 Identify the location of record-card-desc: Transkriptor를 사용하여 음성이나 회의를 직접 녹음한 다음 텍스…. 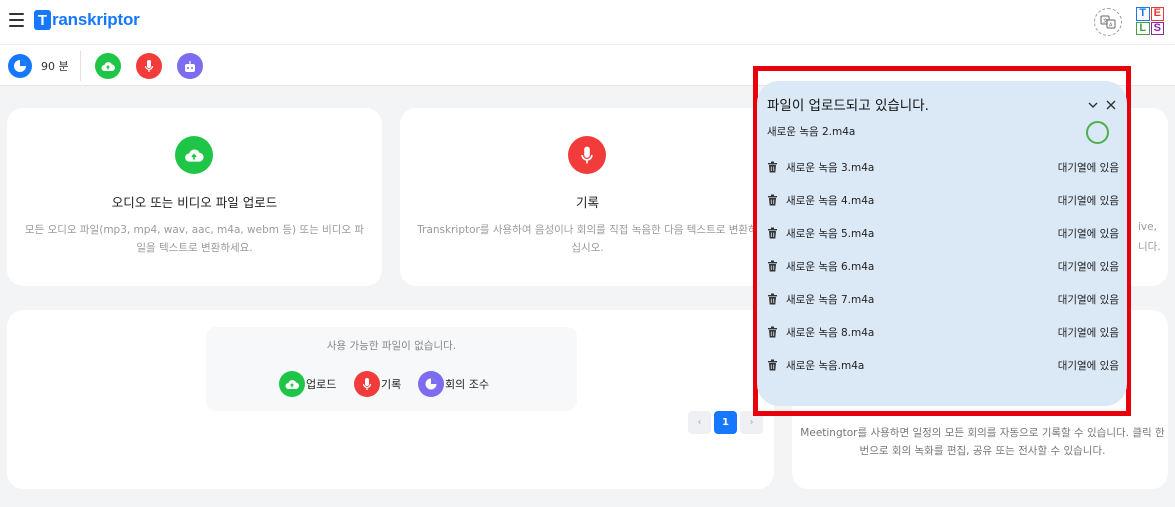
(587, 239).